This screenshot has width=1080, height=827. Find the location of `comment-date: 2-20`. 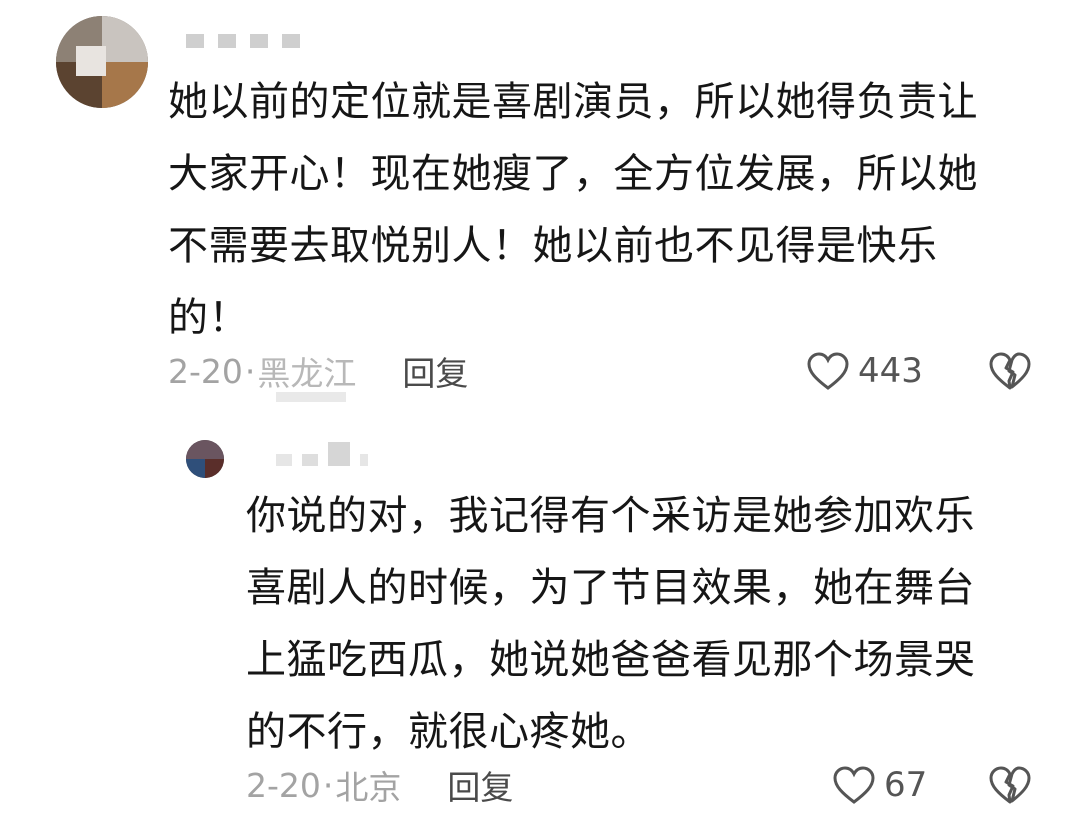

comment-date: 2-20 is located at coordinates (205, 371).